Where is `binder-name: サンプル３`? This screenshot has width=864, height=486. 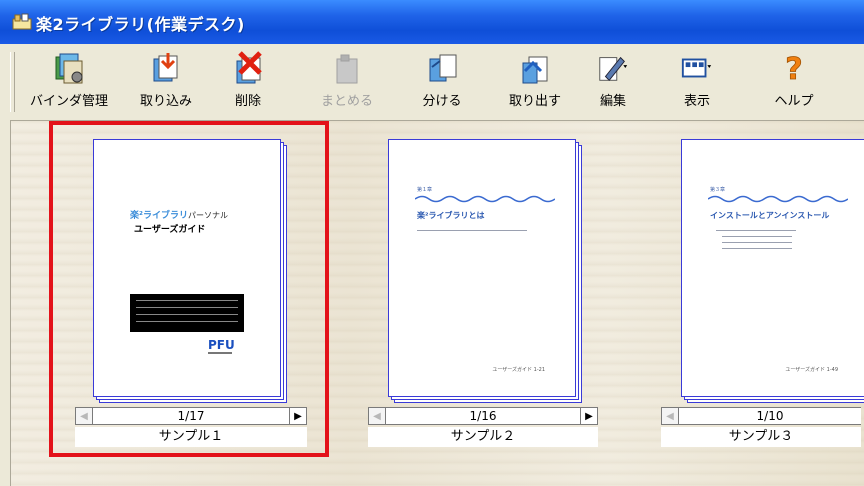 binder-name: サンプル３ is located at coordinates (761, 437).